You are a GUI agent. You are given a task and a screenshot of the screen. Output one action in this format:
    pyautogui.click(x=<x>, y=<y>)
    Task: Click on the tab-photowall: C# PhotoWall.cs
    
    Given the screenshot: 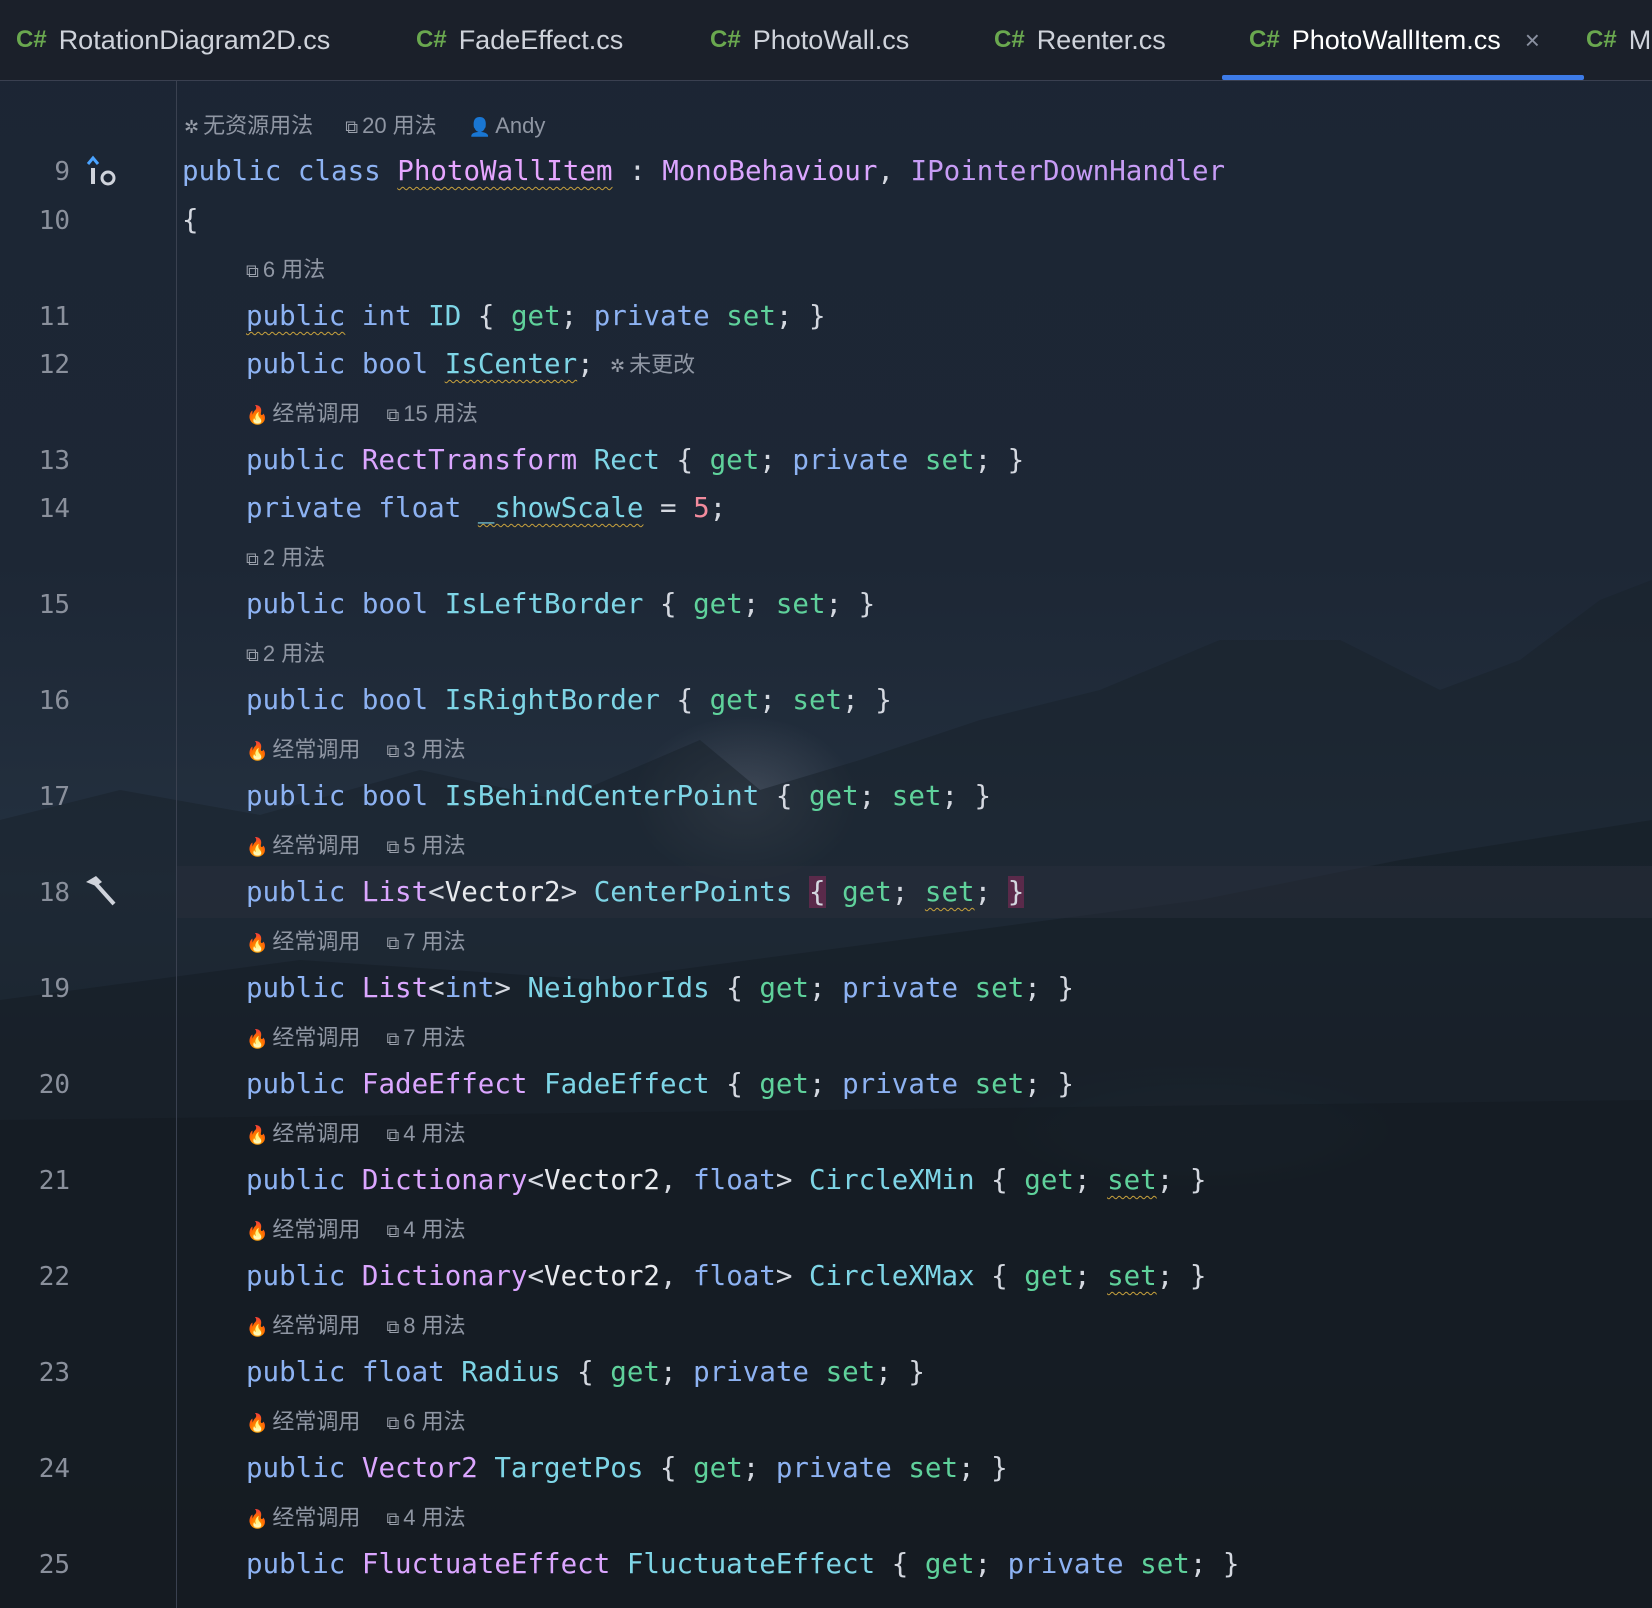 What is the action you would take?
    pyautogui.click(x=809, y=40)
    